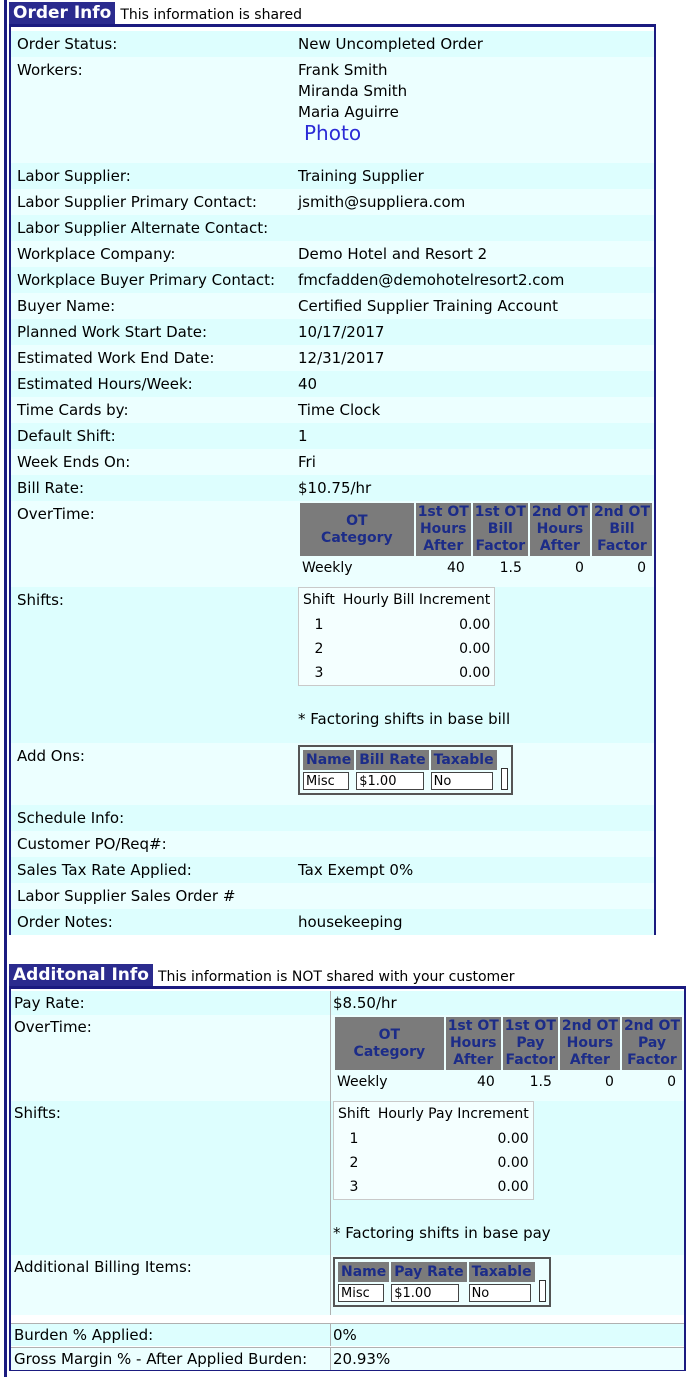 The height and width of the screenshot is (1377, 686). What do you see at coordinates (171, 1285) in the screenshot?
I see `field-label: Additional Billing Items:` at bounding box center [171, 1285].